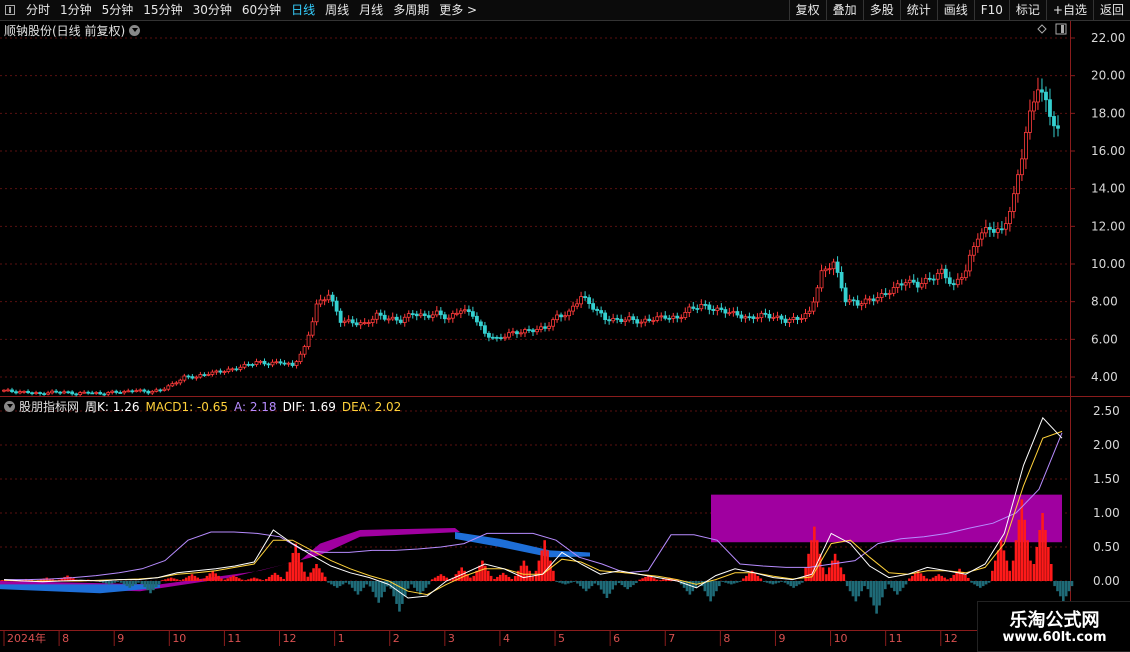 Image resolution: width=1130 pixels, height=652 pixels. I want to click on add-favorite-button: +自选, so click(1069, 10).